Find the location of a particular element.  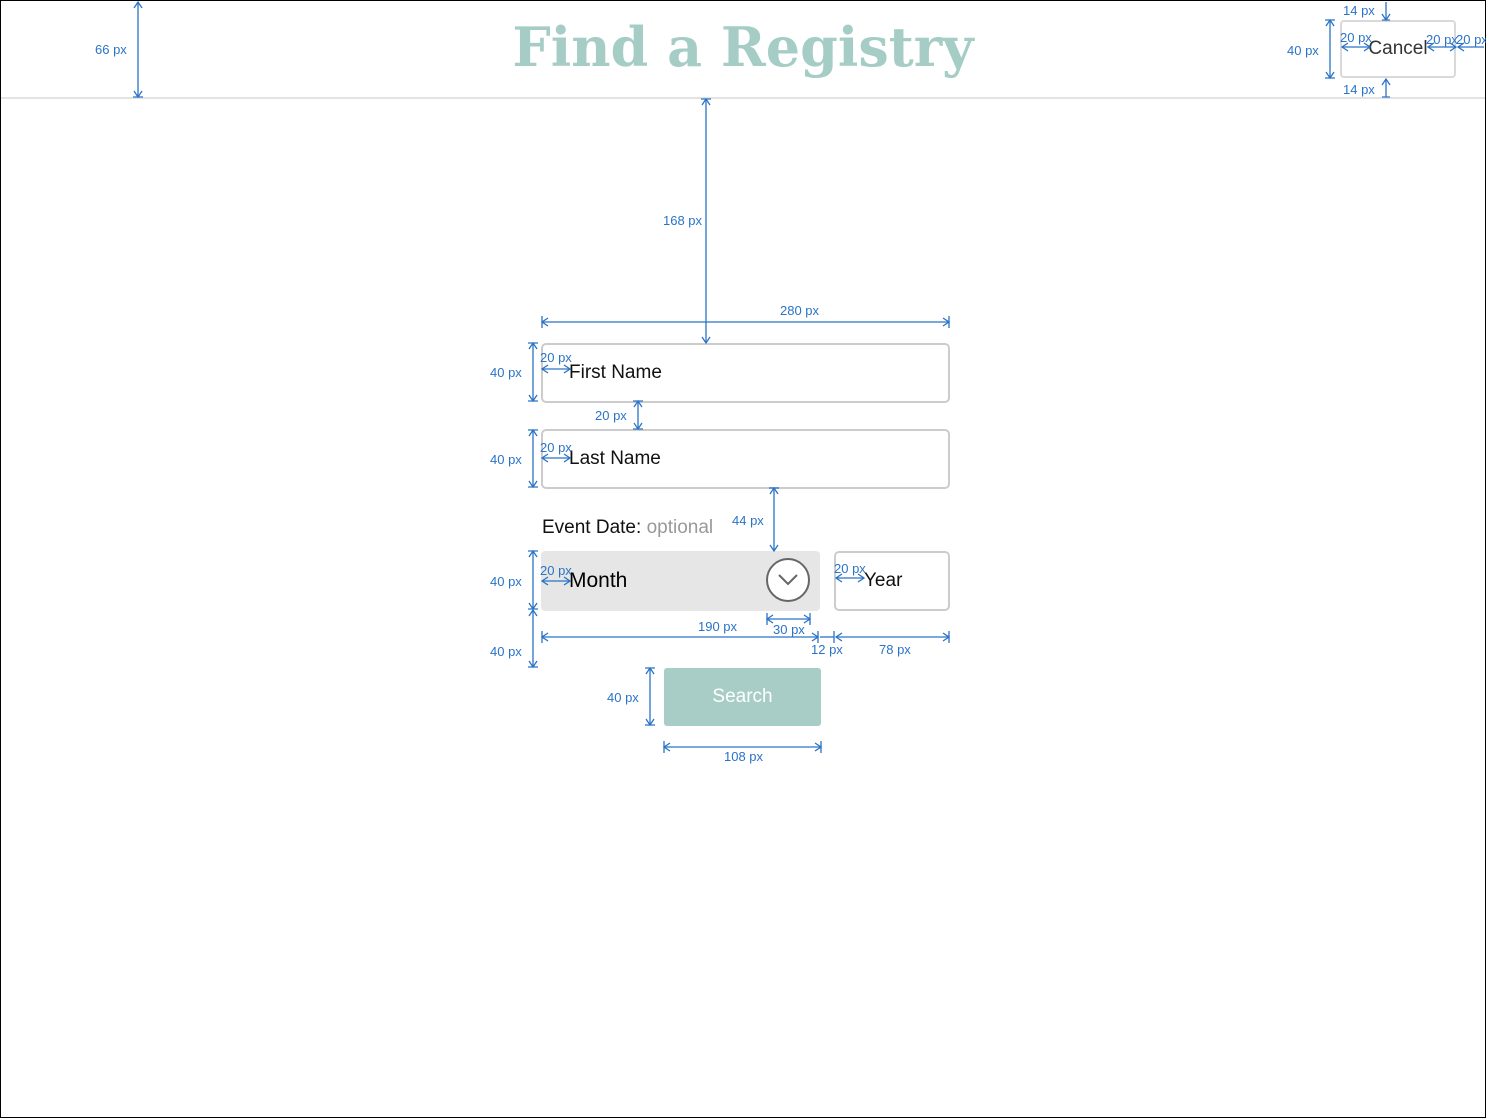

dim-search-height: 40 px is located at coordinates (623, 697).